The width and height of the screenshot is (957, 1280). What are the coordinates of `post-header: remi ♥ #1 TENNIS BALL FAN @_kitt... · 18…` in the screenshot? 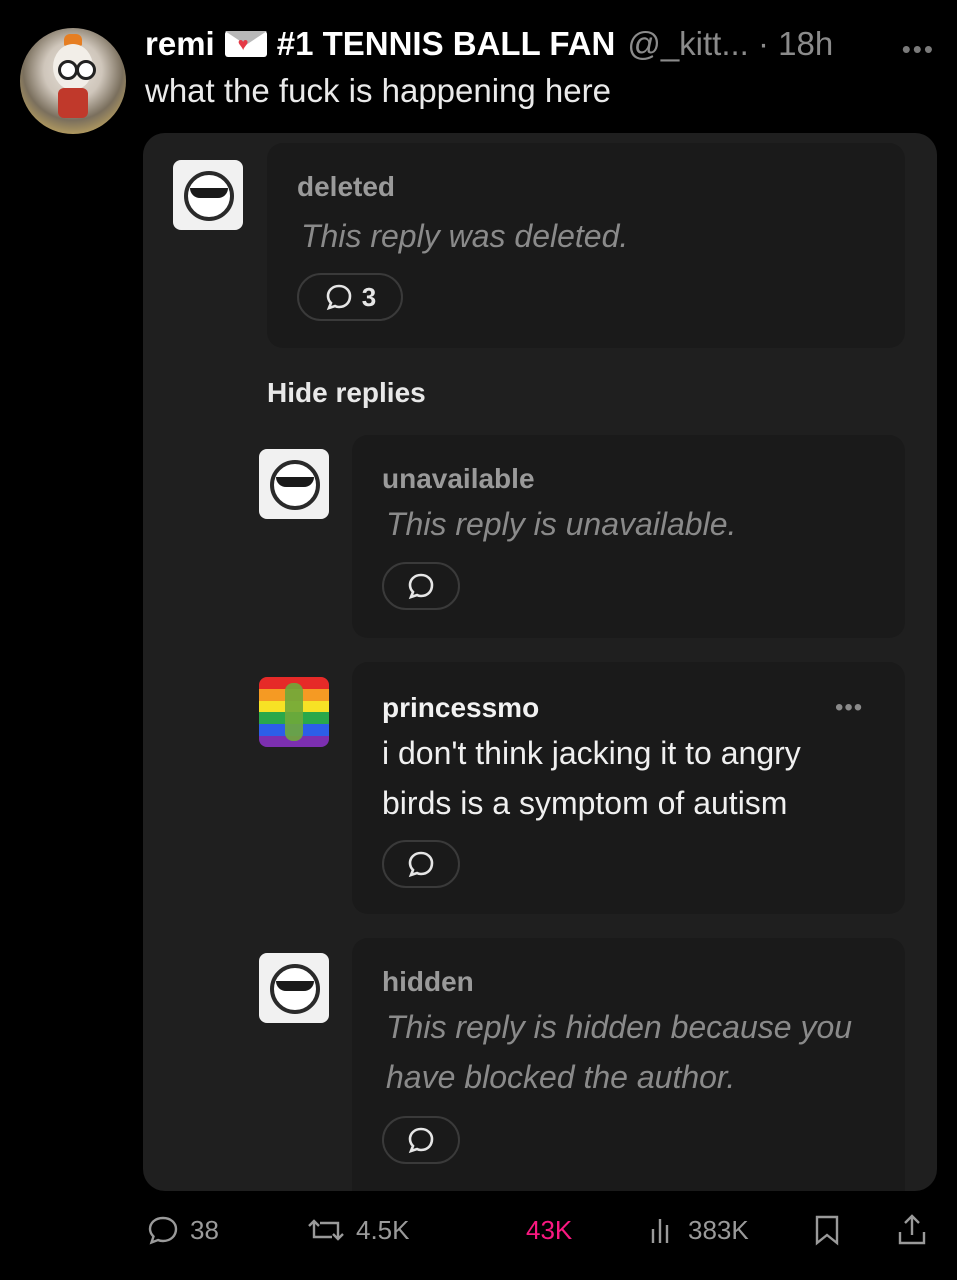 It's located at (489, 44).